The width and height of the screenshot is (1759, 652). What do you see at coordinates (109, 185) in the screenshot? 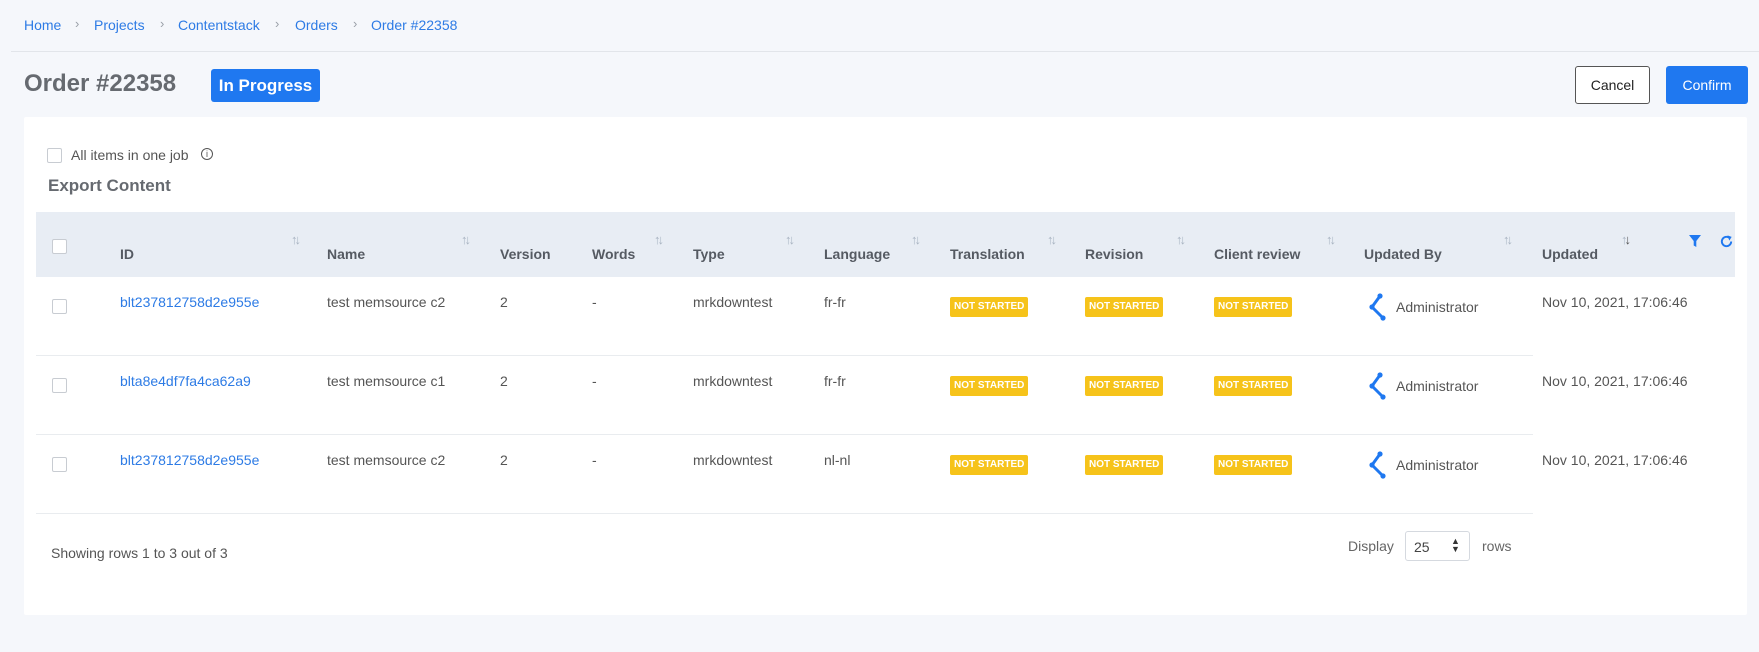
I see `section-title: Export Content` at bounding box center [109, 185].